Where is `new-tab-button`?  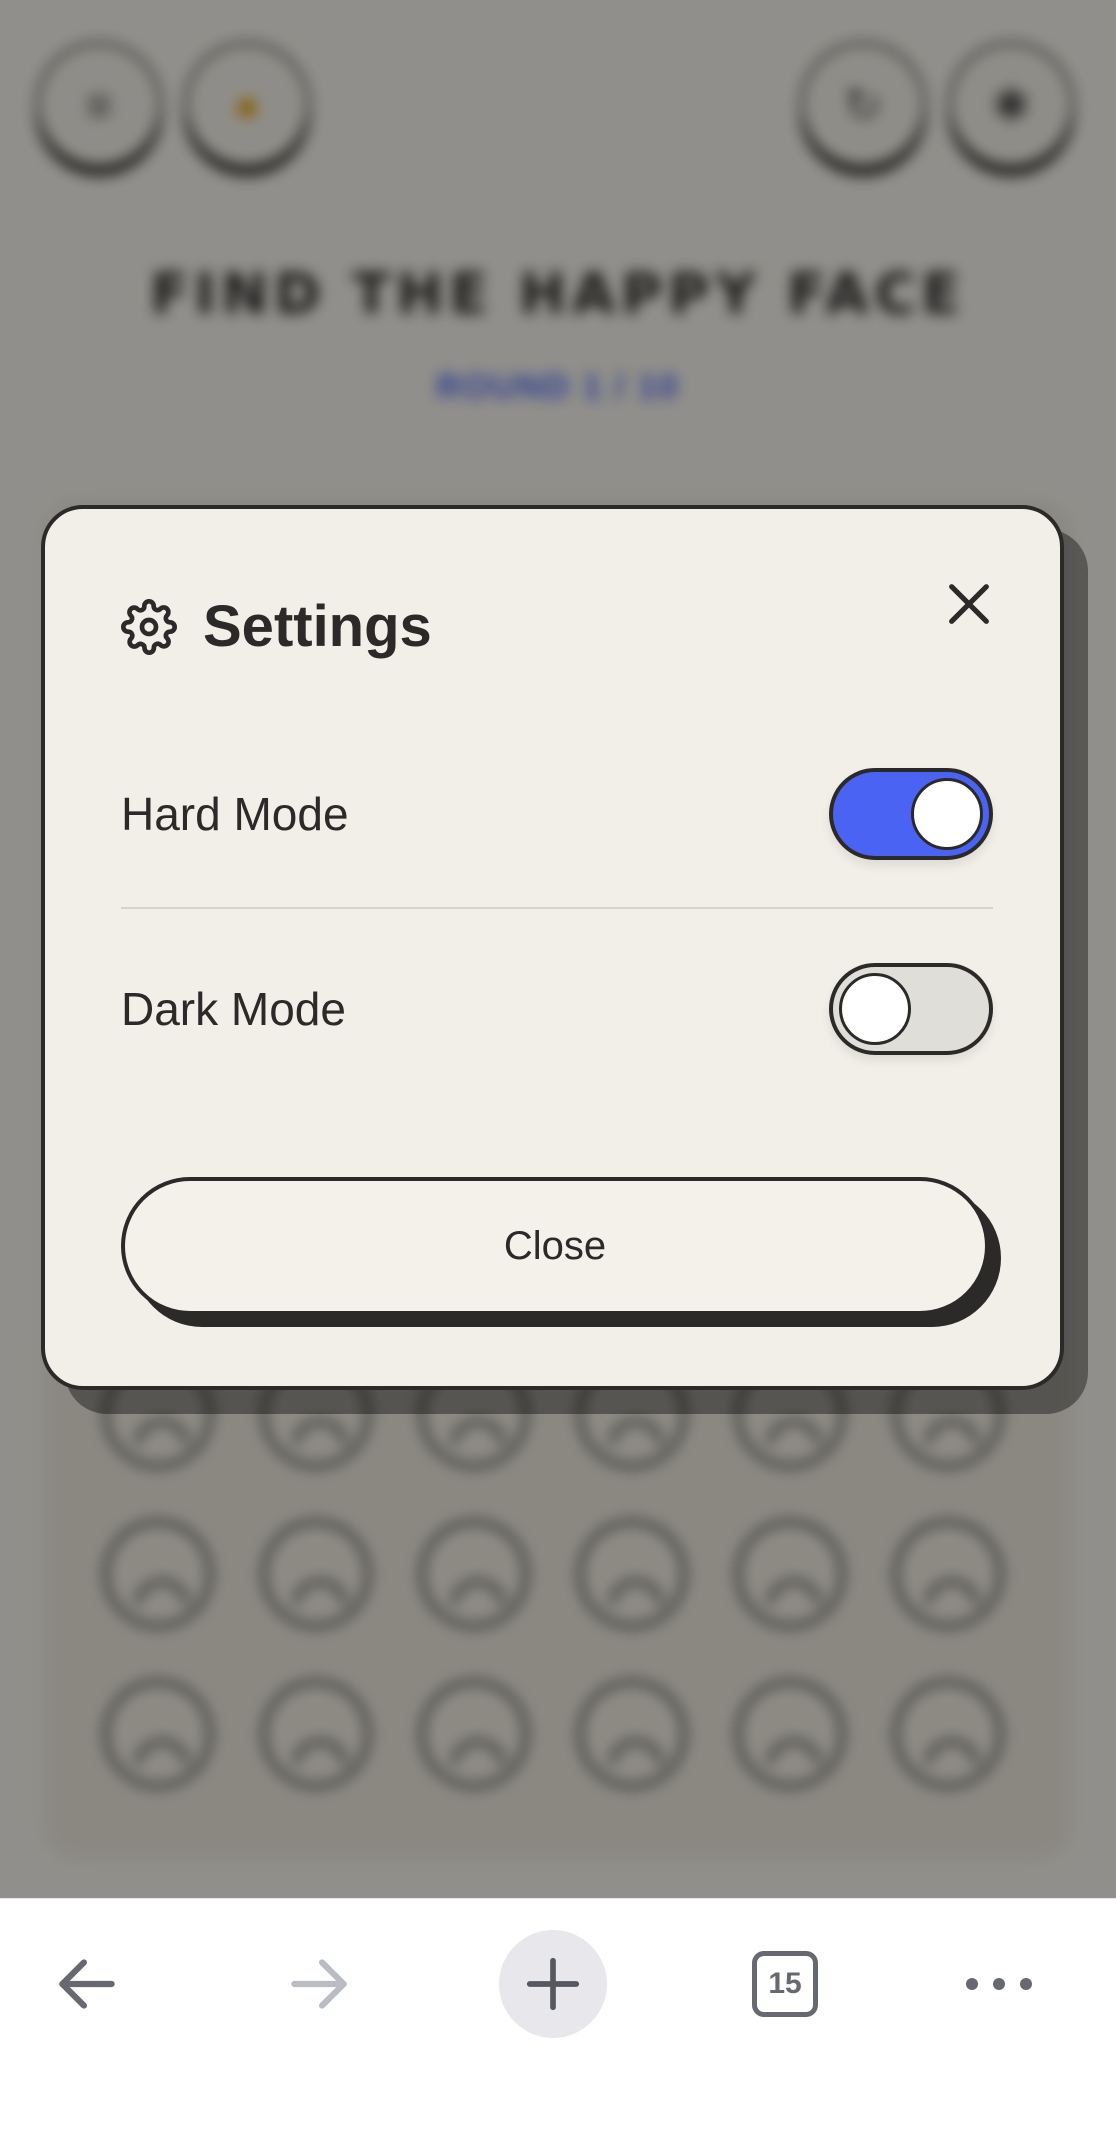 new-tab-button is located at coordinates (553, 1984).